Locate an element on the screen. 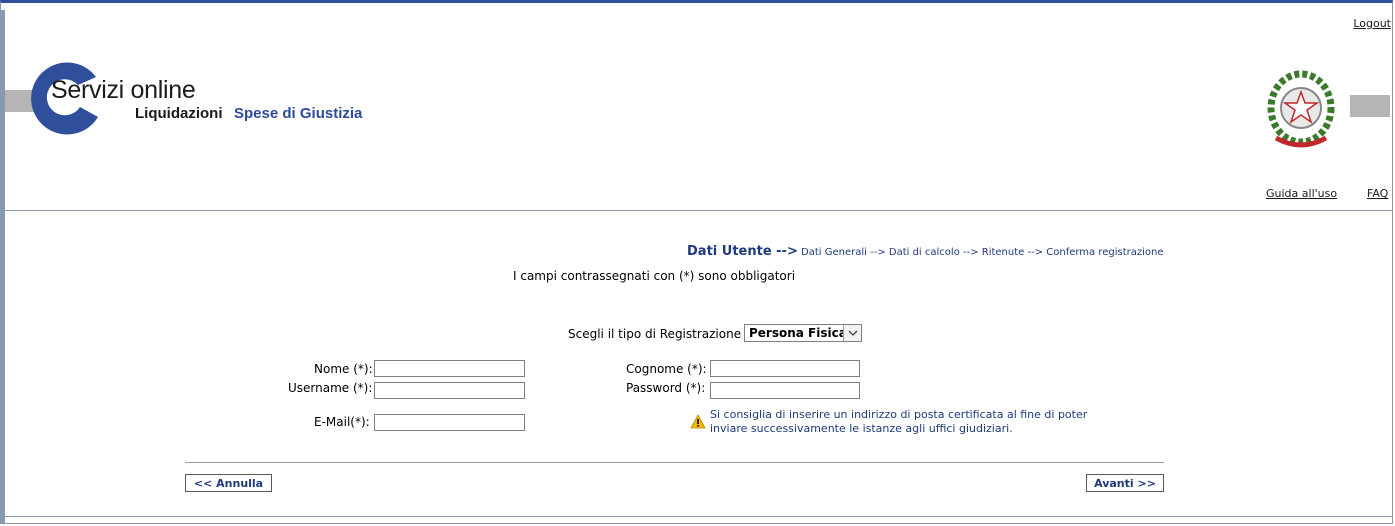 This screenshot has height=526, width=1395. chevron-down-icon is located at coordinates (852, 333).